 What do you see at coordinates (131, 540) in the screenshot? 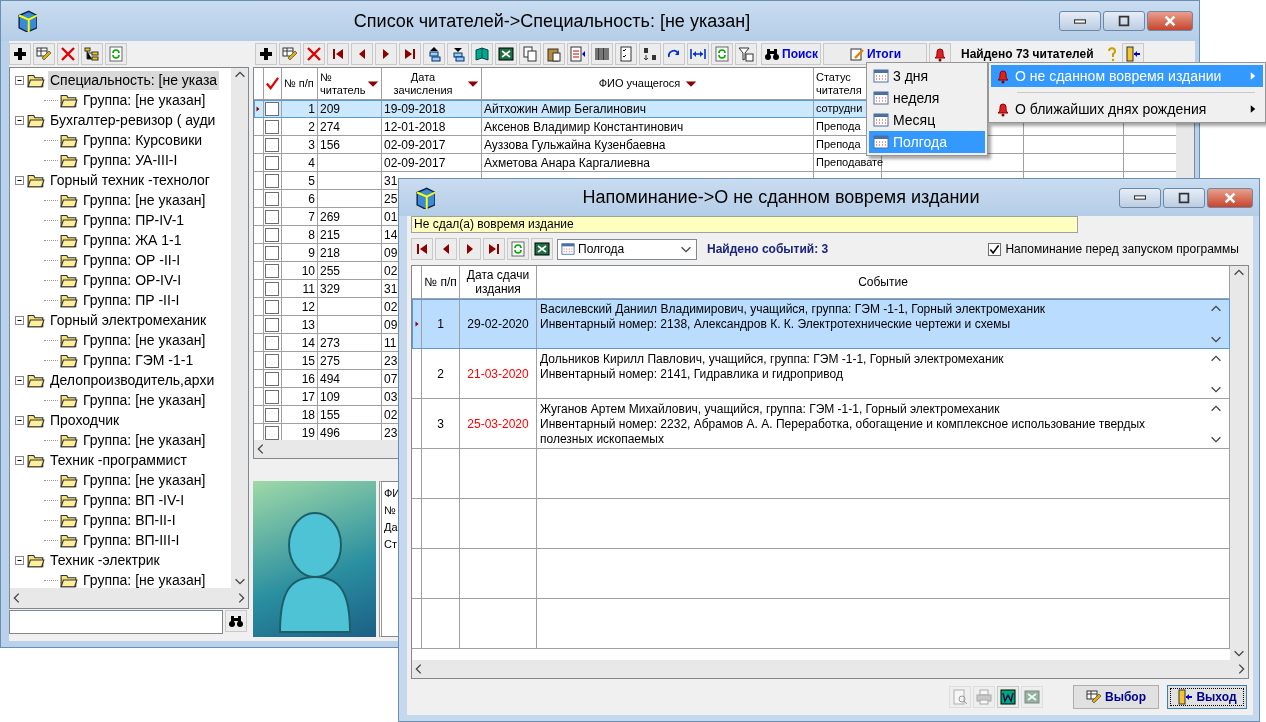
I see `tree-item: Группа: ВП-III-I` at bounding box center [131, 540].